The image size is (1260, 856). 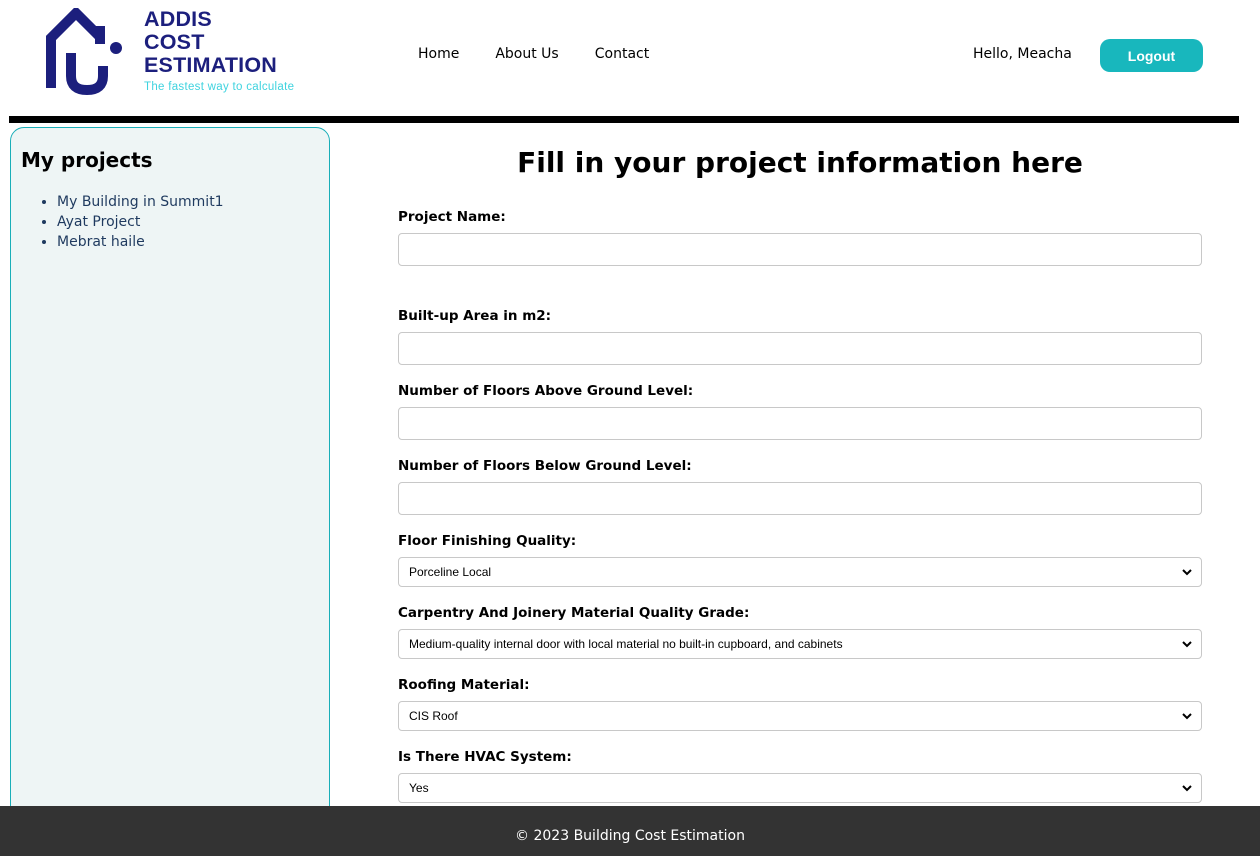 I want to click on hvac-select-wrap: Yes, so click(x=800, y=788).